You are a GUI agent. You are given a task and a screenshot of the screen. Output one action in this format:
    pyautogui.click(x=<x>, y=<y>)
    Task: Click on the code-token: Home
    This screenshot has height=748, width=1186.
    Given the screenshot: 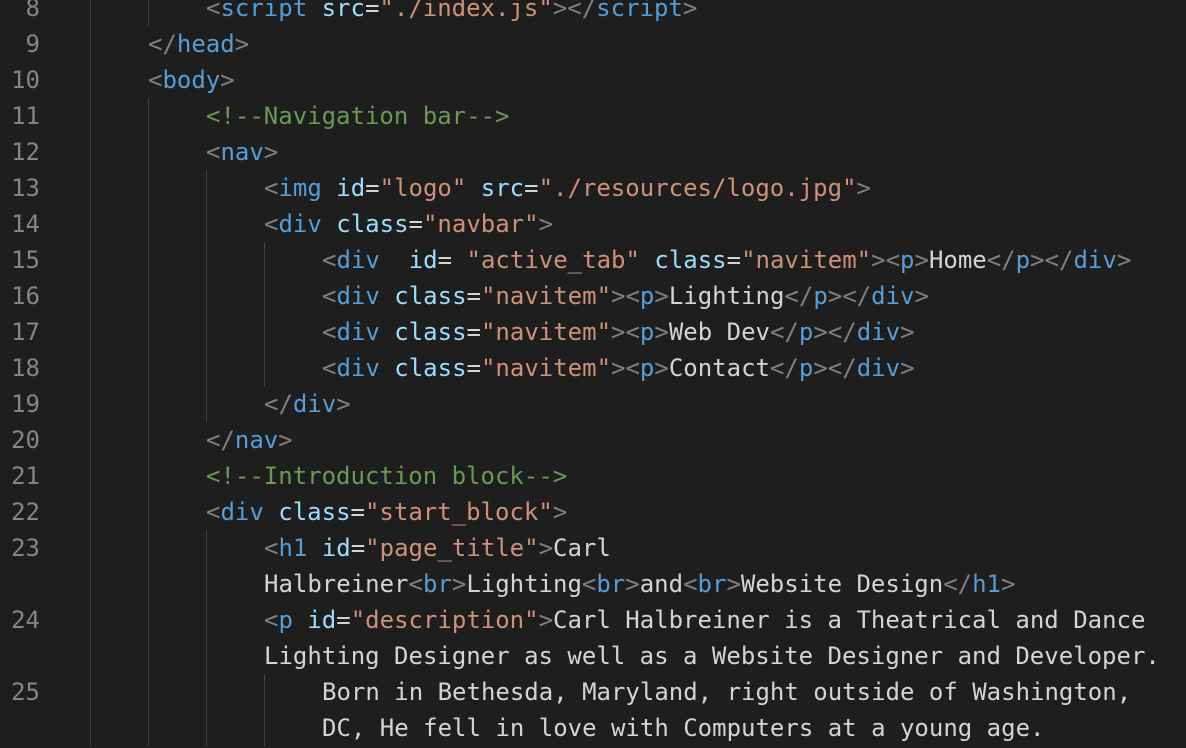 What is the action you would take?
    pyautogui.click(x=957, y=260)
    